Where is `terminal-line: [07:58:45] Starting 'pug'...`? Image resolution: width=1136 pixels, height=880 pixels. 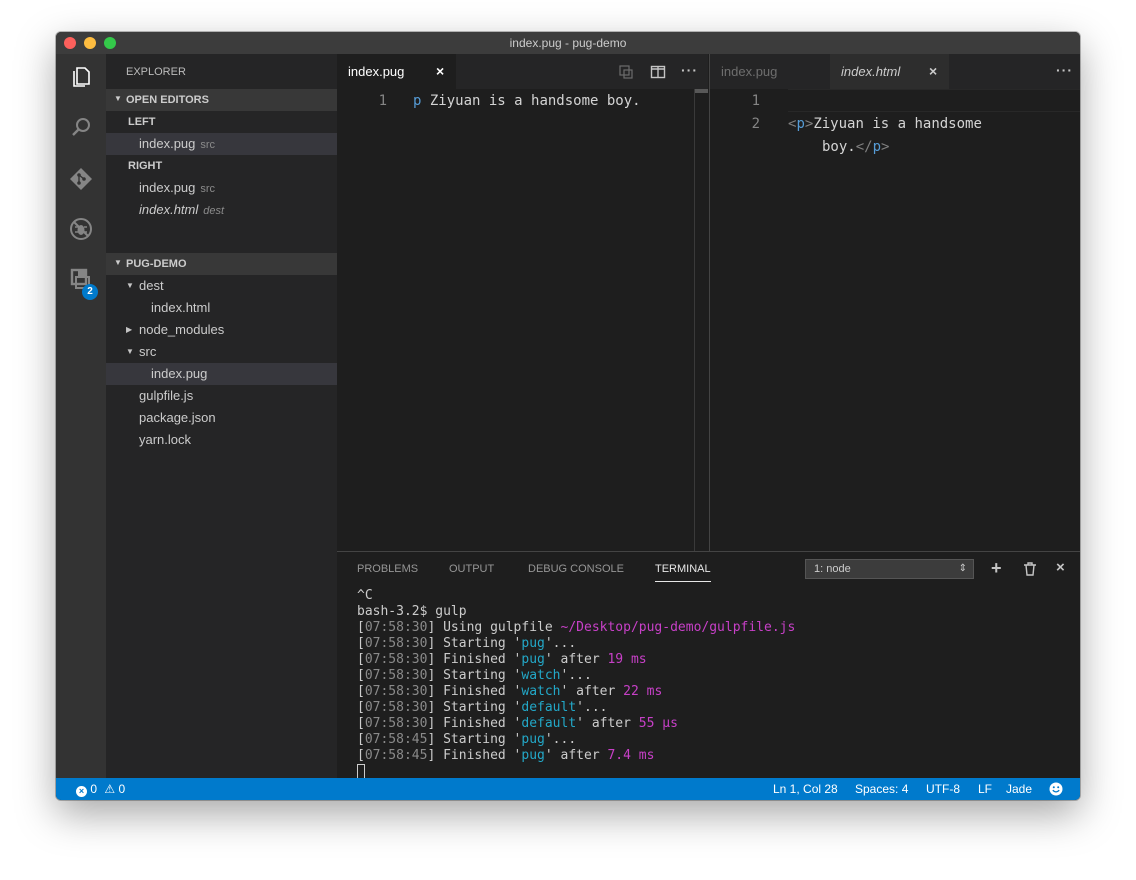 terminal-line: [07:58:45] Starting 'pug'... is located at coordinates (467, 739).